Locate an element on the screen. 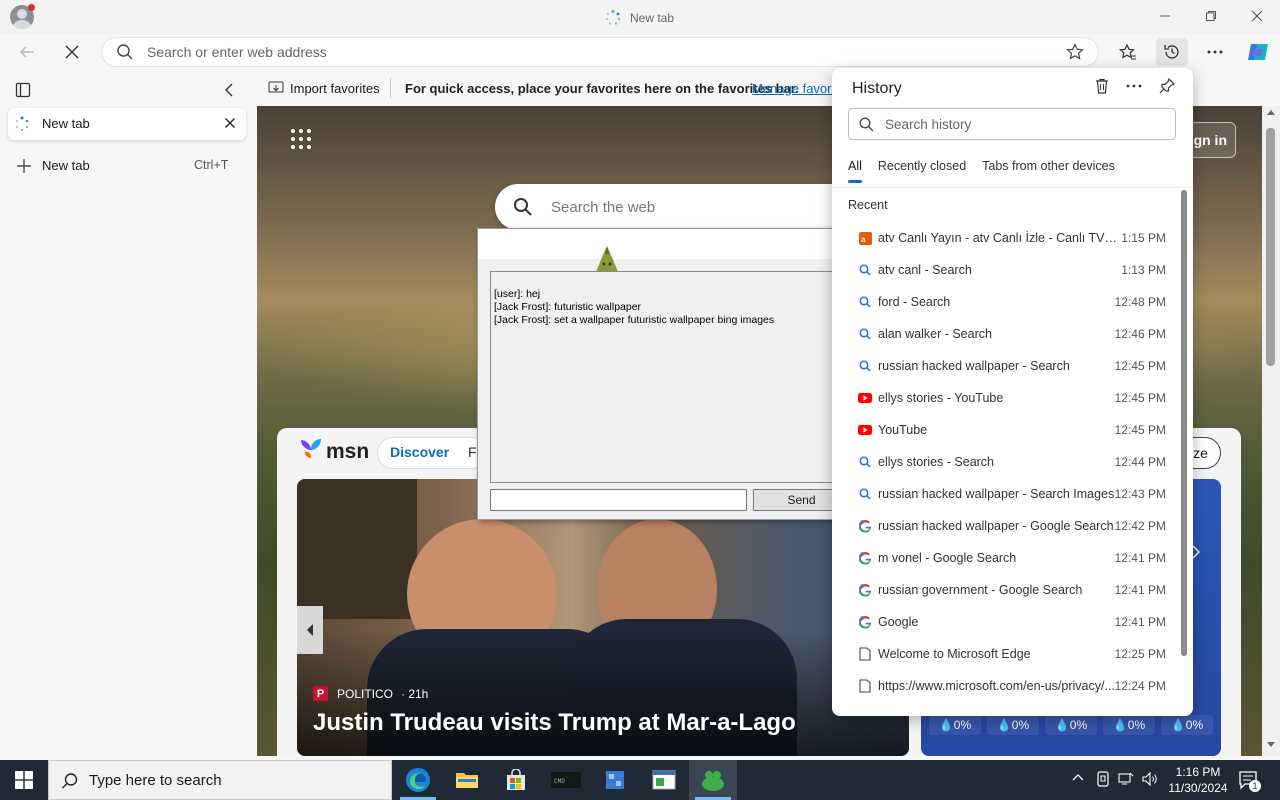 This screenshot has width=1280, height=800. history-item-title: Welcome to Microsoft Edge is located at coordinates (954, 654).